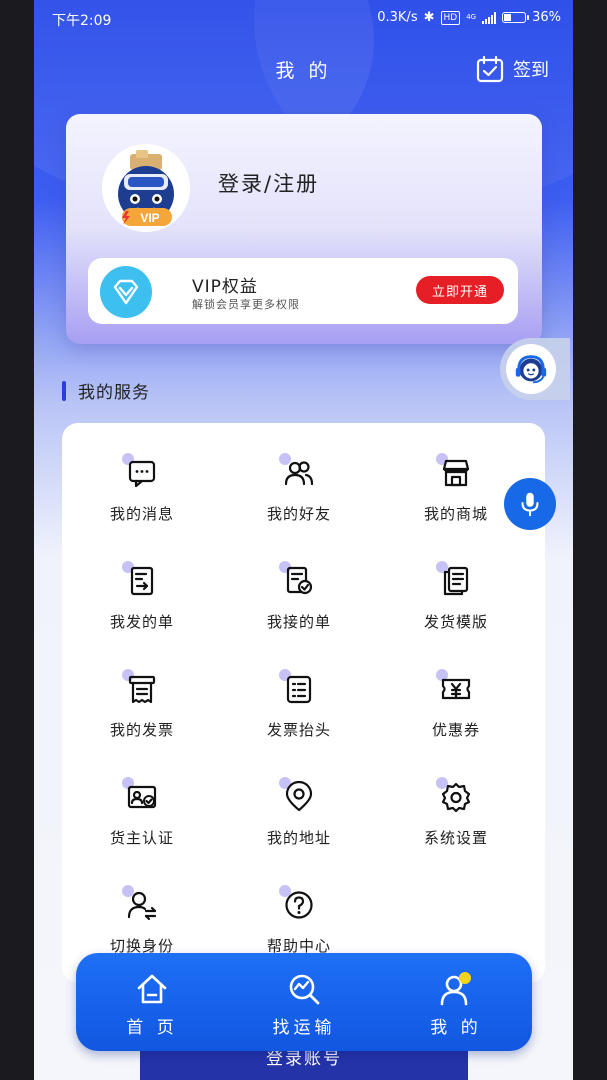  I want to click on service-item-friends: 我的好友, so click(299, 473).